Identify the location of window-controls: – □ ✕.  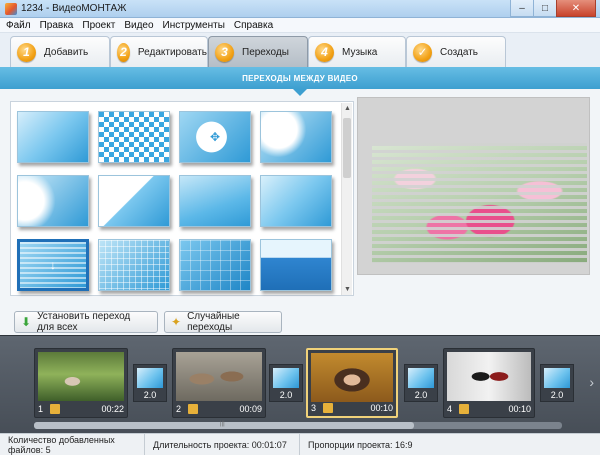
(553, 8).